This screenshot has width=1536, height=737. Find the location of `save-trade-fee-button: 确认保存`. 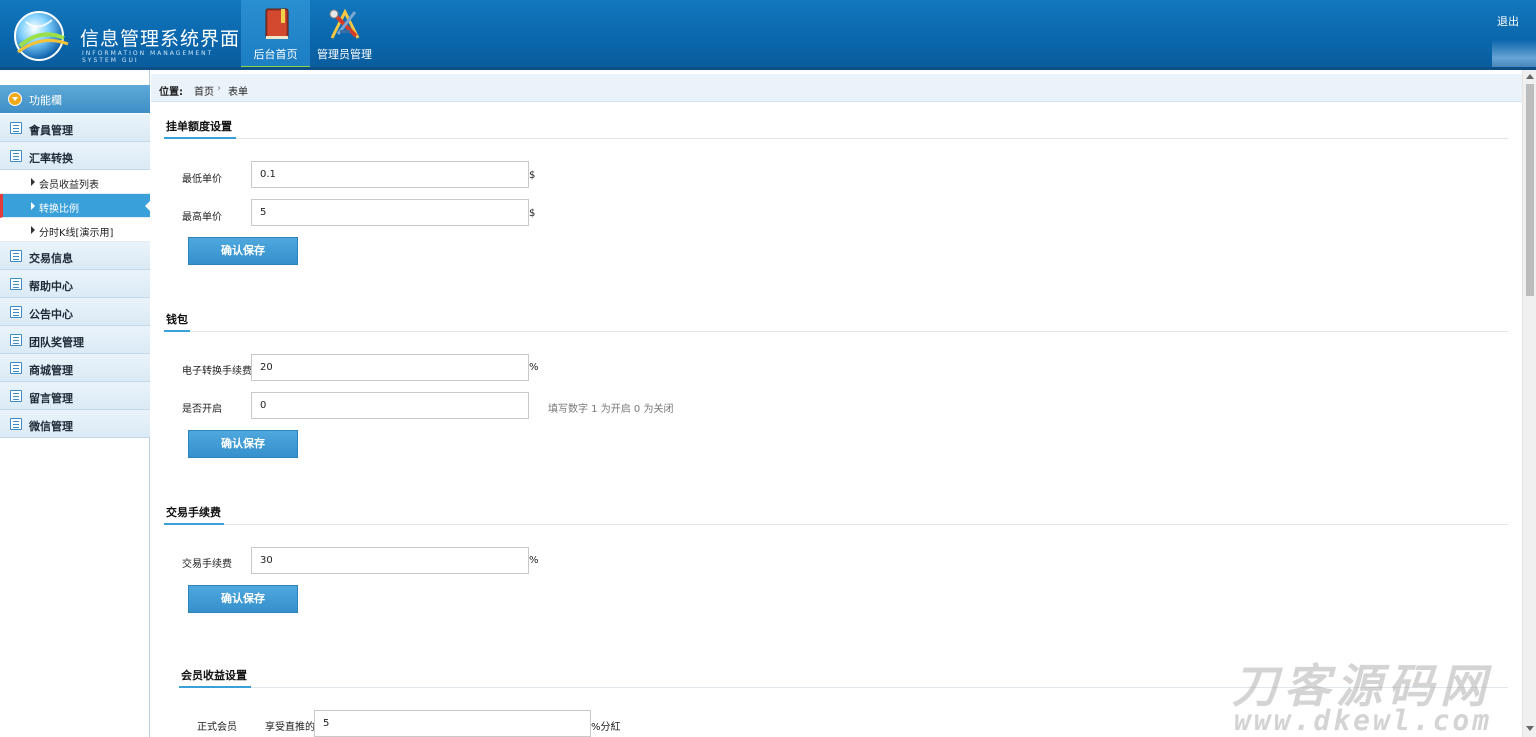

save-trade-fee-button: 确认保存 is located at coordinates (243, 599).